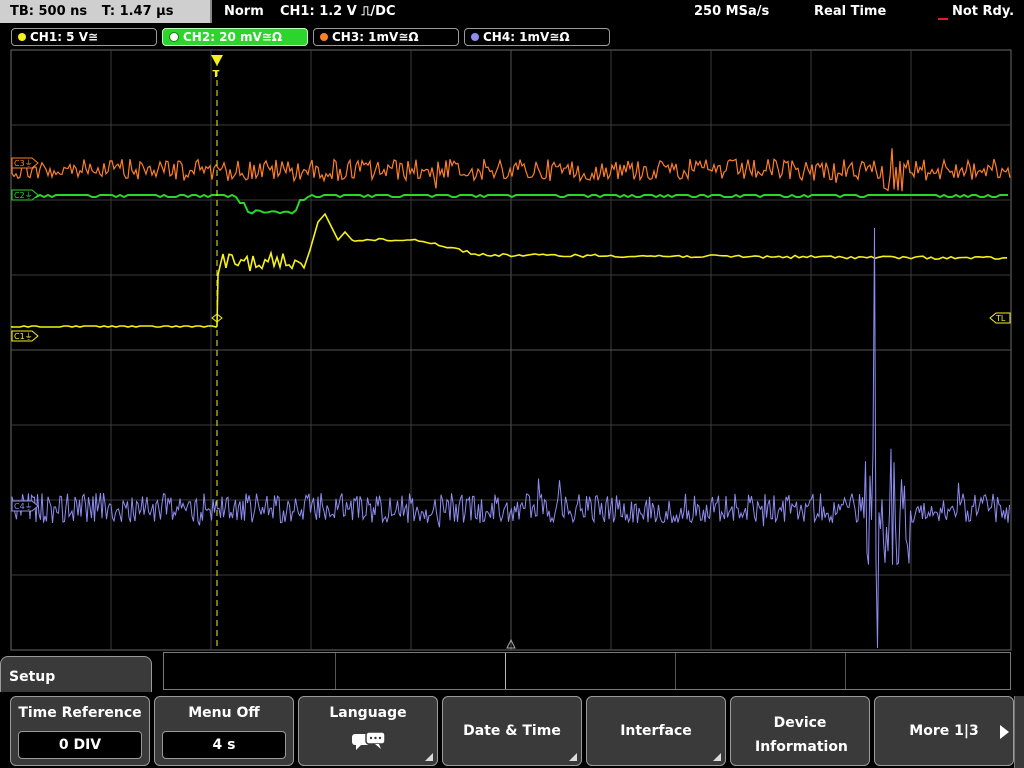  Describe the element at coordinates (224, 713) in the screenshot. I see `softkey-label: Menu Off` at that location.